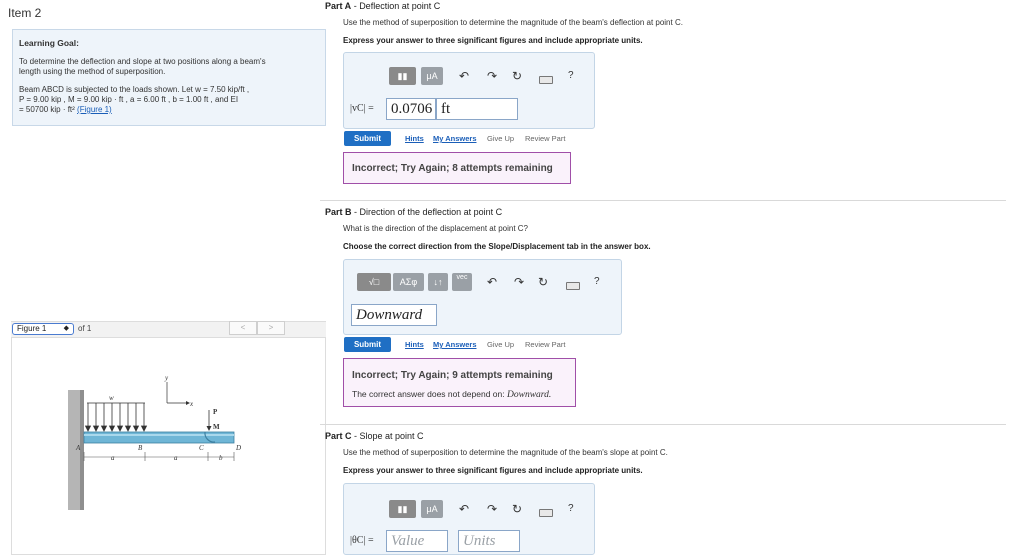 The image size is (1024, 555). What do you see at coordinates (438, 282) in the screenshot?
I see `arrows-button: ↓↑` at bounding box center [438, 282].